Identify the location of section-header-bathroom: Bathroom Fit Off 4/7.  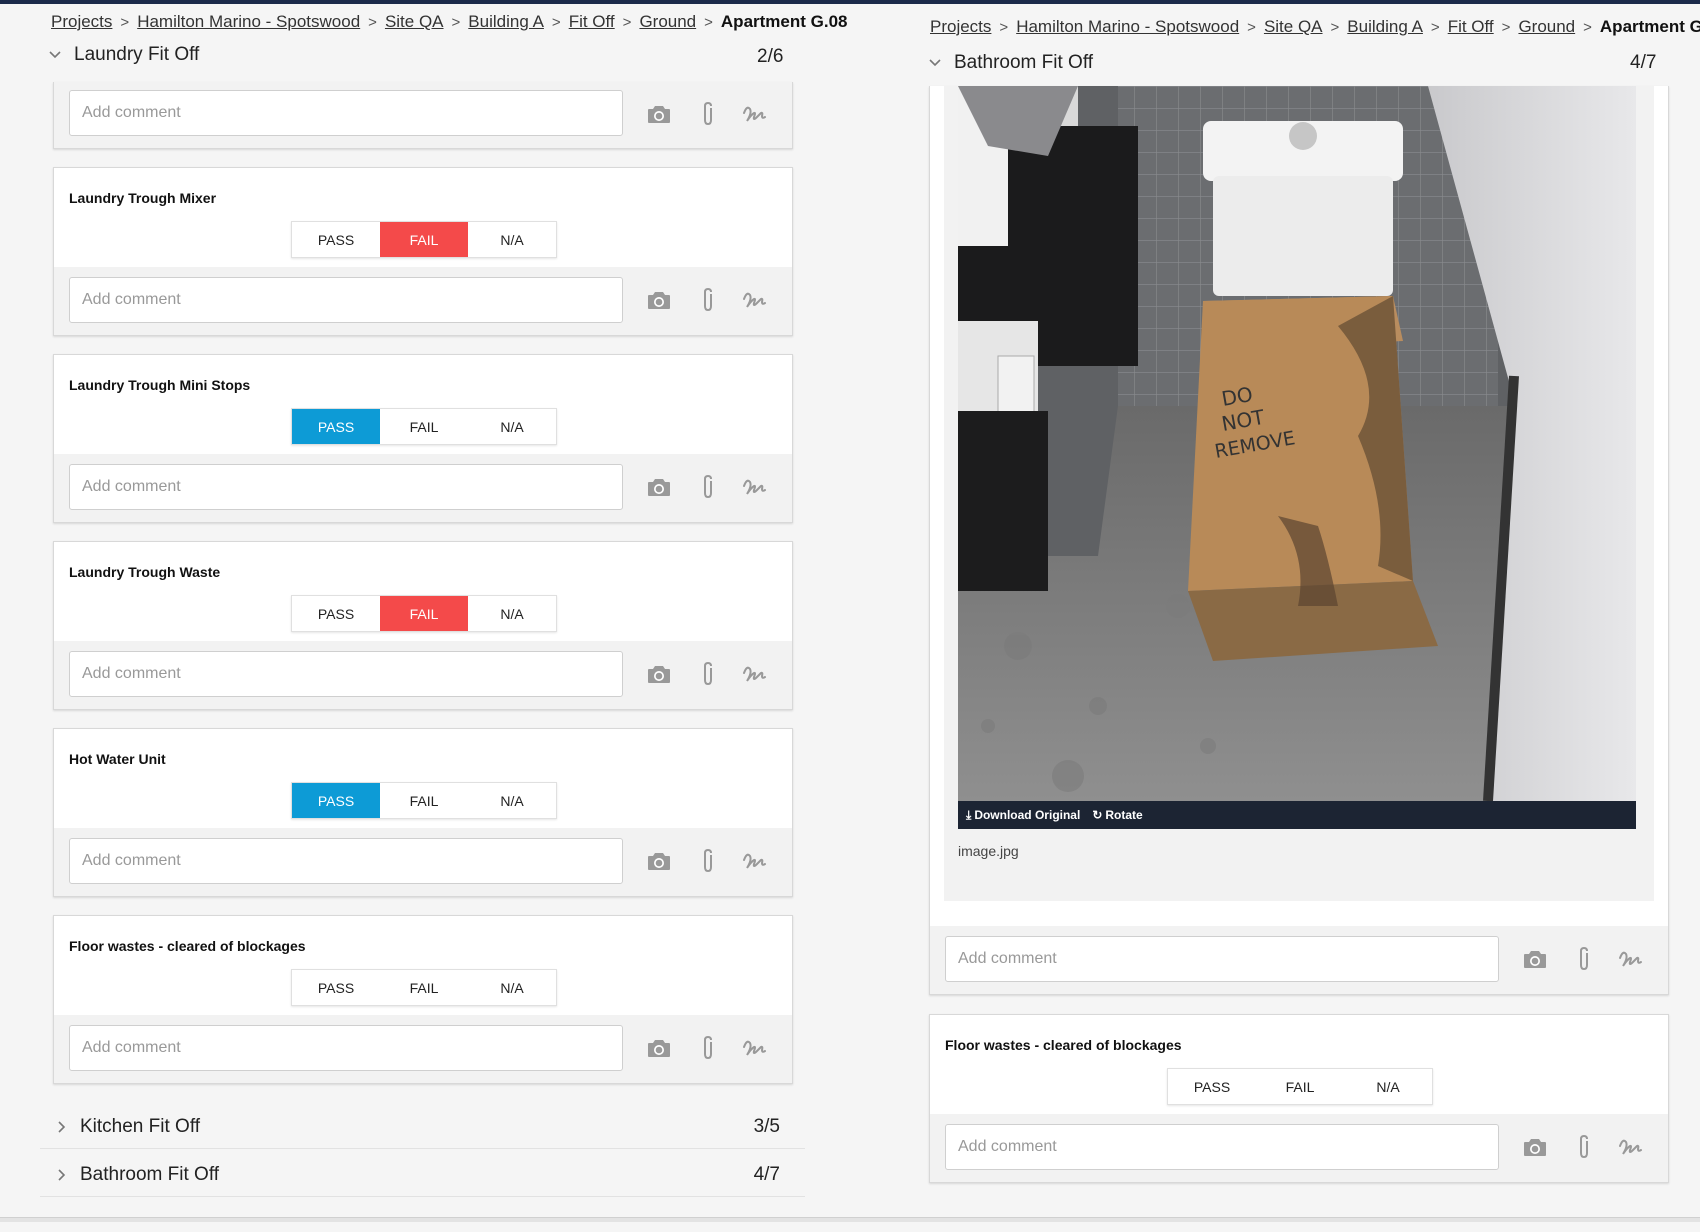
(422, 1175).